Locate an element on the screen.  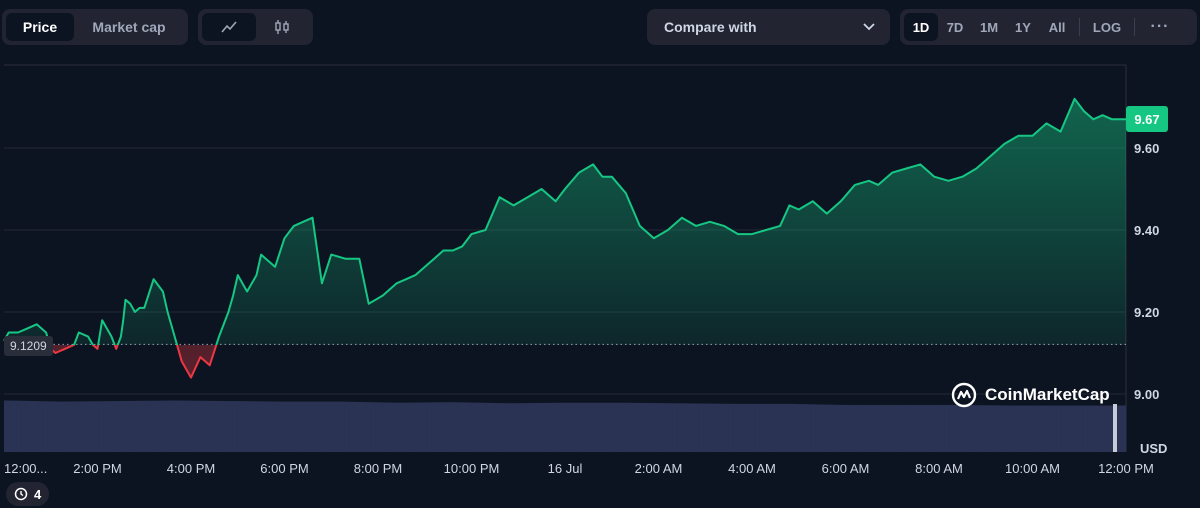
history-badge: 4 is located at coordinates (28, 494).